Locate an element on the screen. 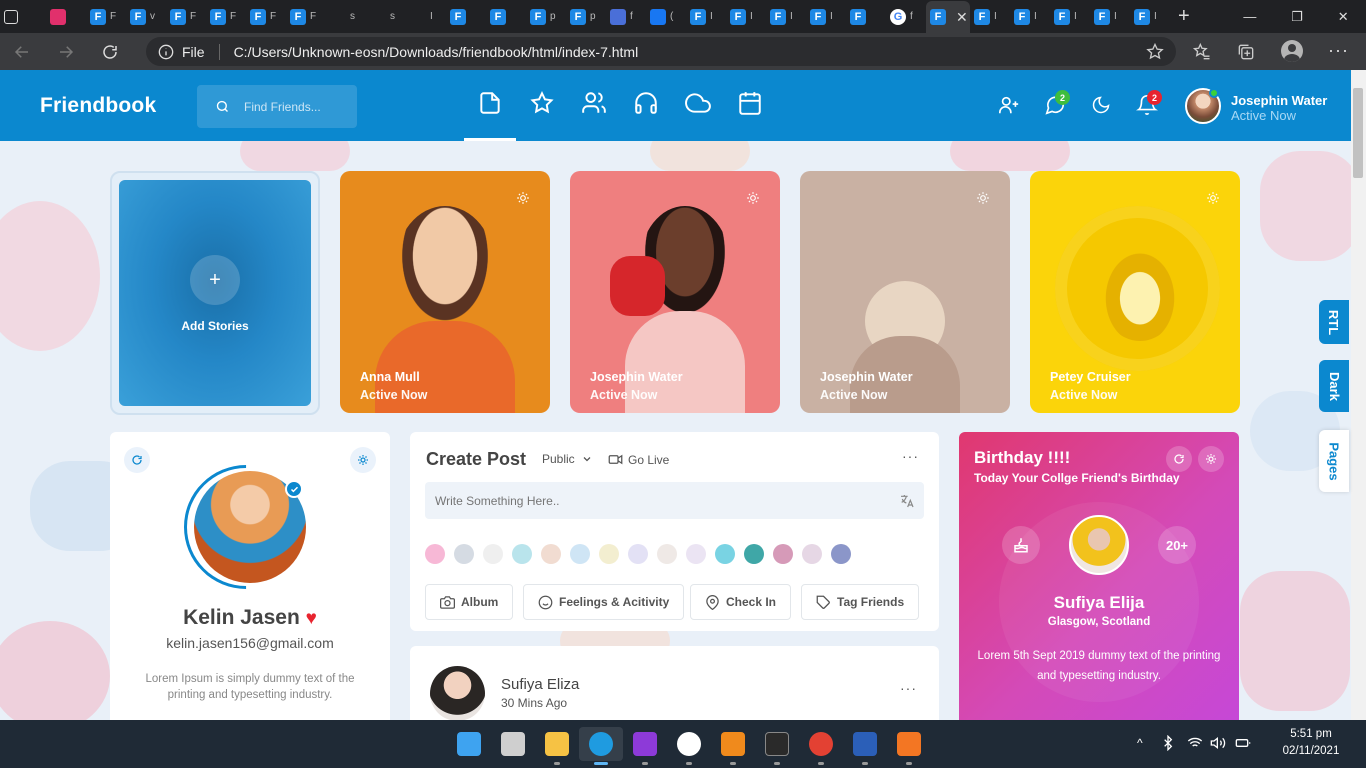  add-friend-icon is located at coordinates (1009, 105).